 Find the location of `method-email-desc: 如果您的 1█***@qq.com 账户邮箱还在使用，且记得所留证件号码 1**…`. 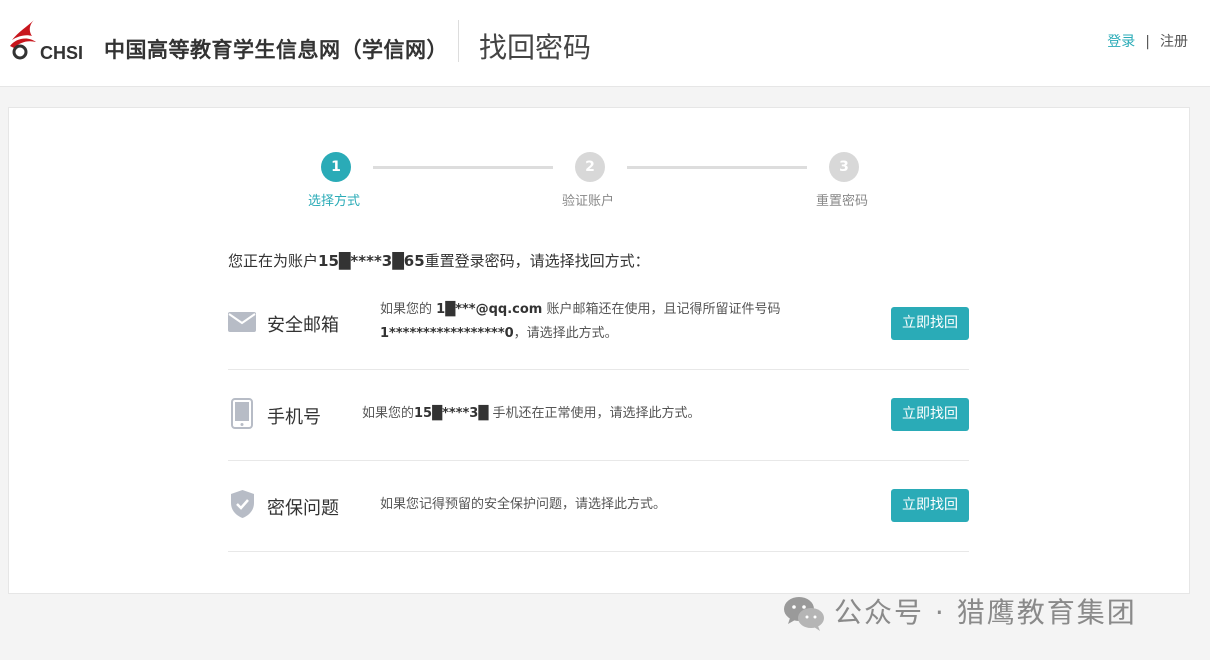

method-email-desc: 如果您的 1█***@qq.com 账户邮箱还在使用，且记得所留证件号码 1**… is located at coordinates (615, 322).